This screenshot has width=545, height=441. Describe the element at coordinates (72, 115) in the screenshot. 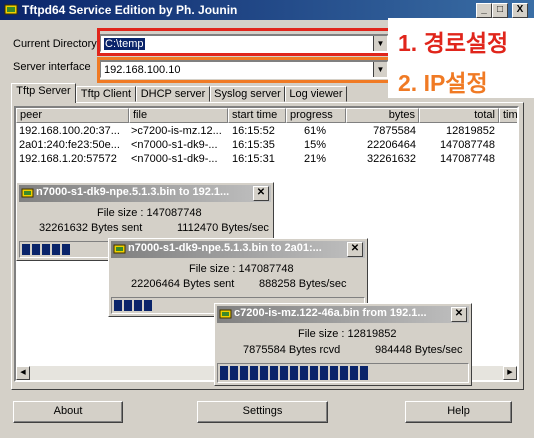

I see `column-header-peer: peer` at that location.